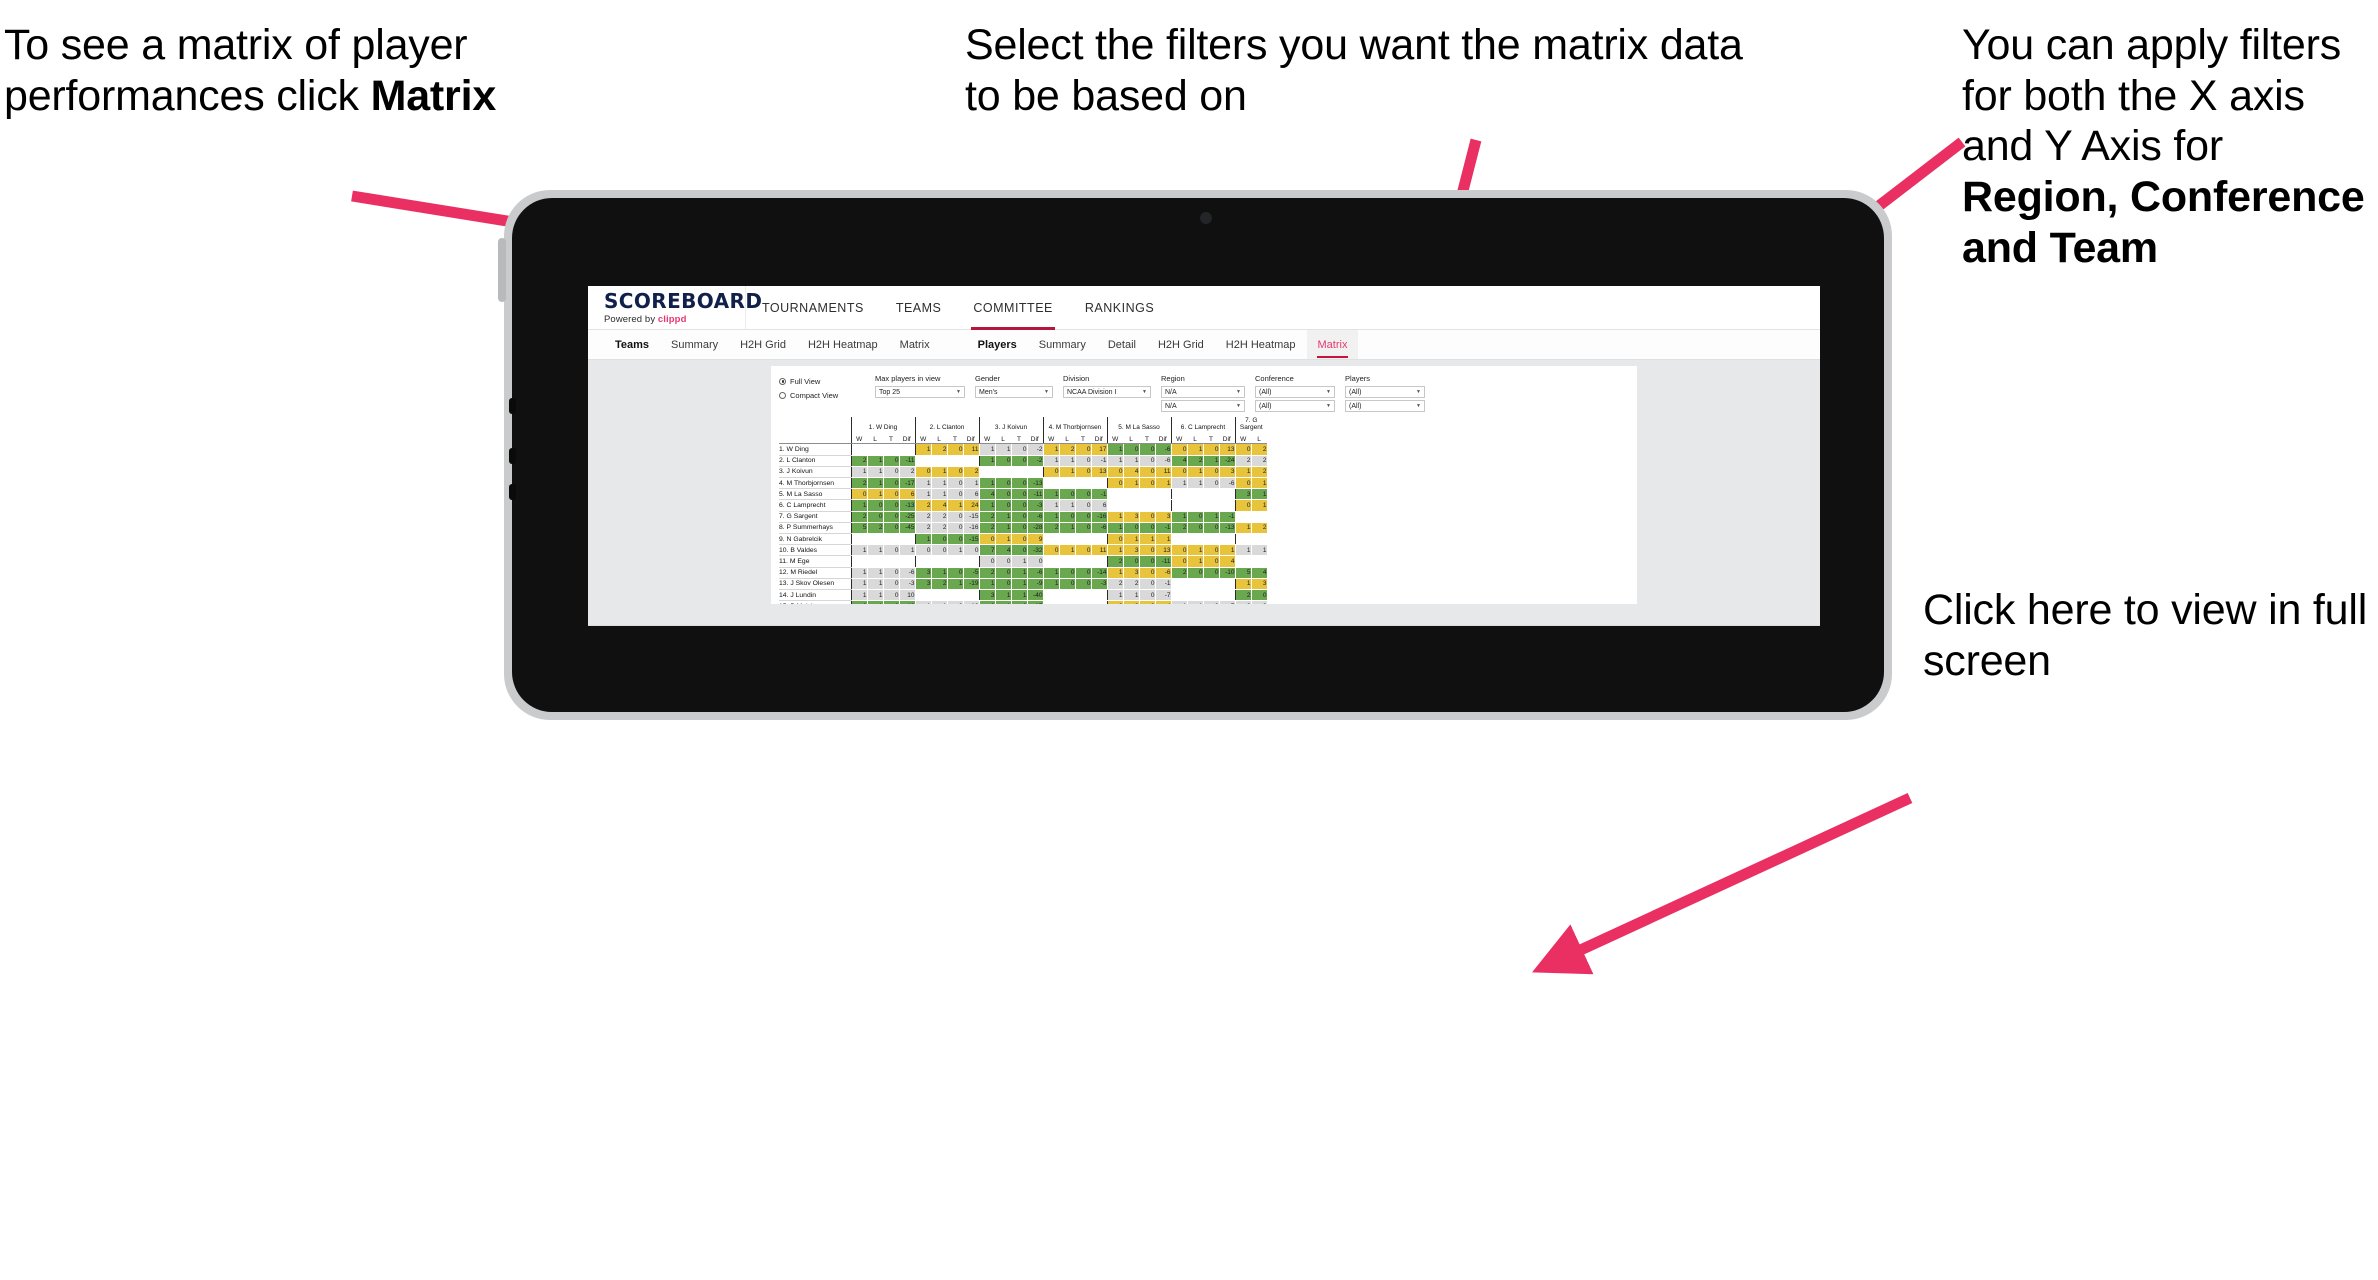  Describe the element at coordinates (907, 461) in the screenshot. I see `matrix-cell: -11` at that location.